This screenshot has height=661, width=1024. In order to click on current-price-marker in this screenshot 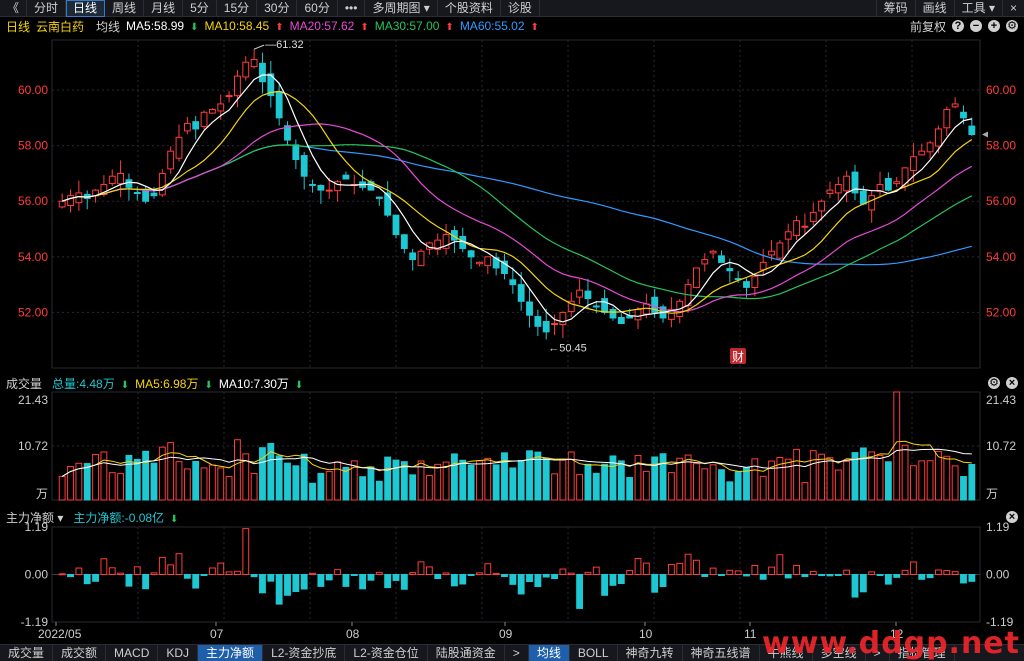, I will do `click(985, 134)`.